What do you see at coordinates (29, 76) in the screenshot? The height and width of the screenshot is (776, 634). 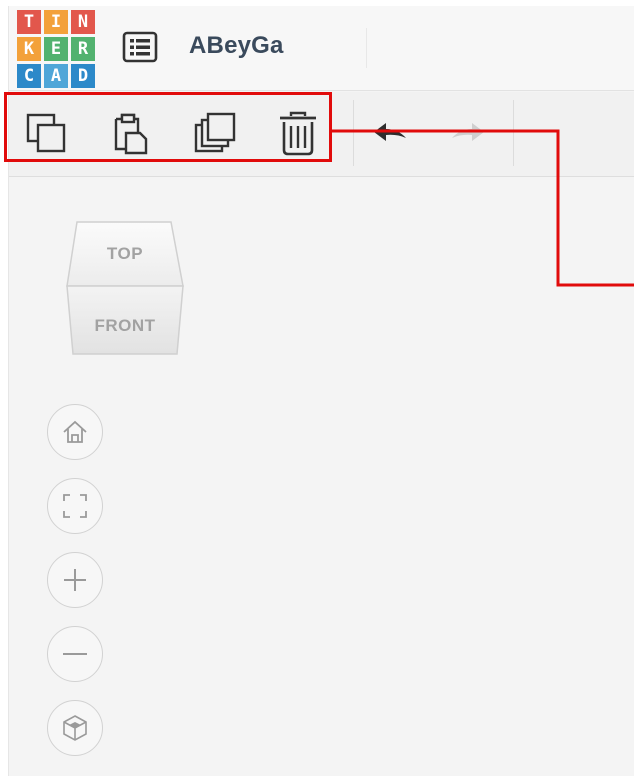 I see `logo-letter: C` at bounding box center [29, 76].